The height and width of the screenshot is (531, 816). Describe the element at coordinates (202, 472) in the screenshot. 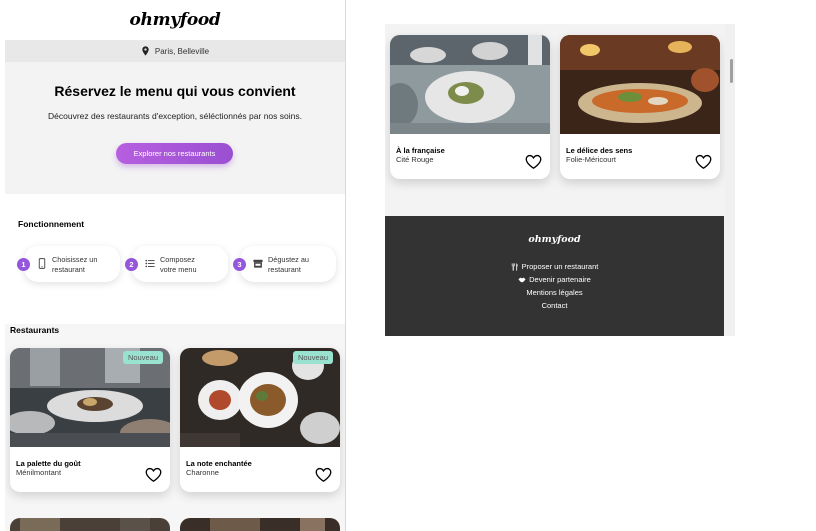

I see `restaurant-area: Charonne` at that location.